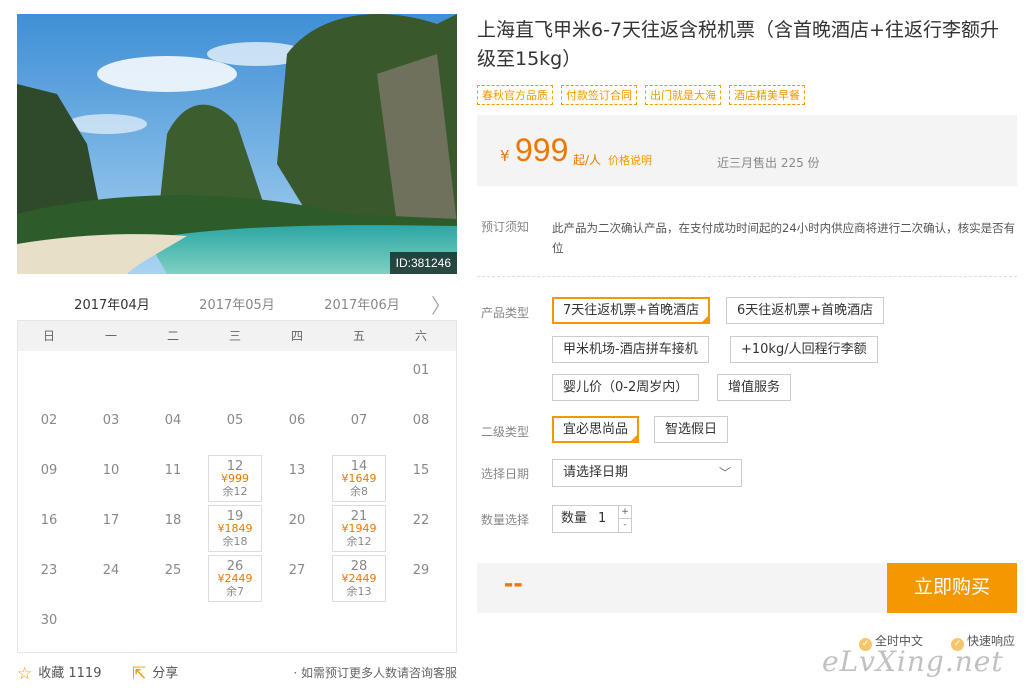 The width and height of the screenshot is (1027, 697). Describe the element at coordinates (587, 160) in the screenshot. I see `price-unit: 起/人` at that location.